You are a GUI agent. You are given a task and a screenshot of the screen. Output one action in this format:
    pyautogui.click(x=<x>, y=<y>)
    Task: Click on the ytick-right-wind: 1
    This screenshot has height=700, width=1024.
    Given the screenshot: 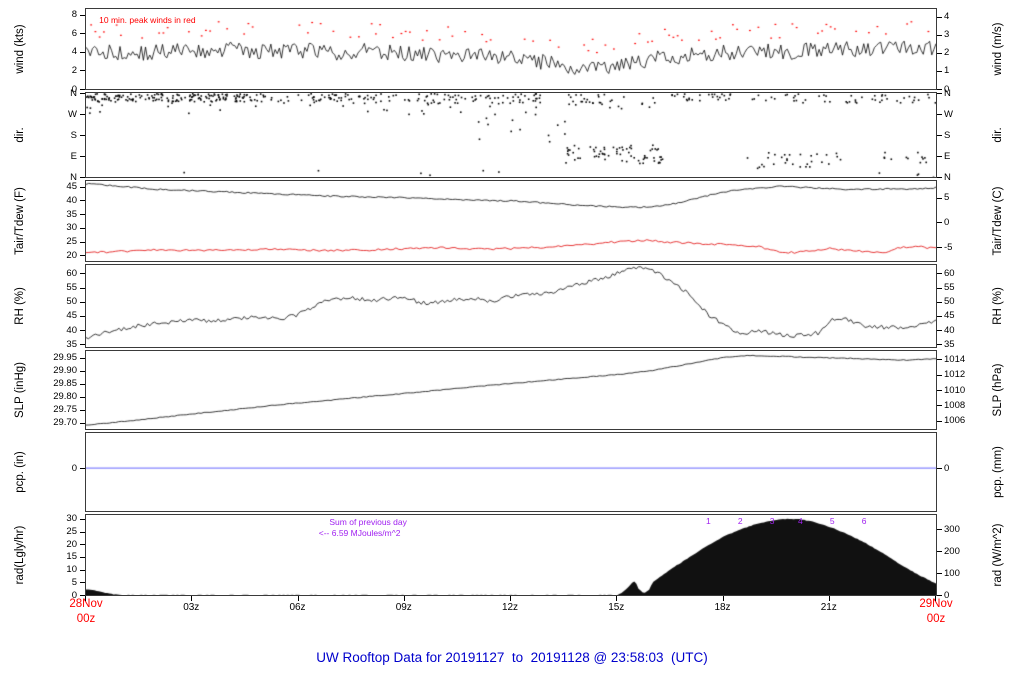 What is the action you would take?
    pyautogui.click(x=947, y=71)
    